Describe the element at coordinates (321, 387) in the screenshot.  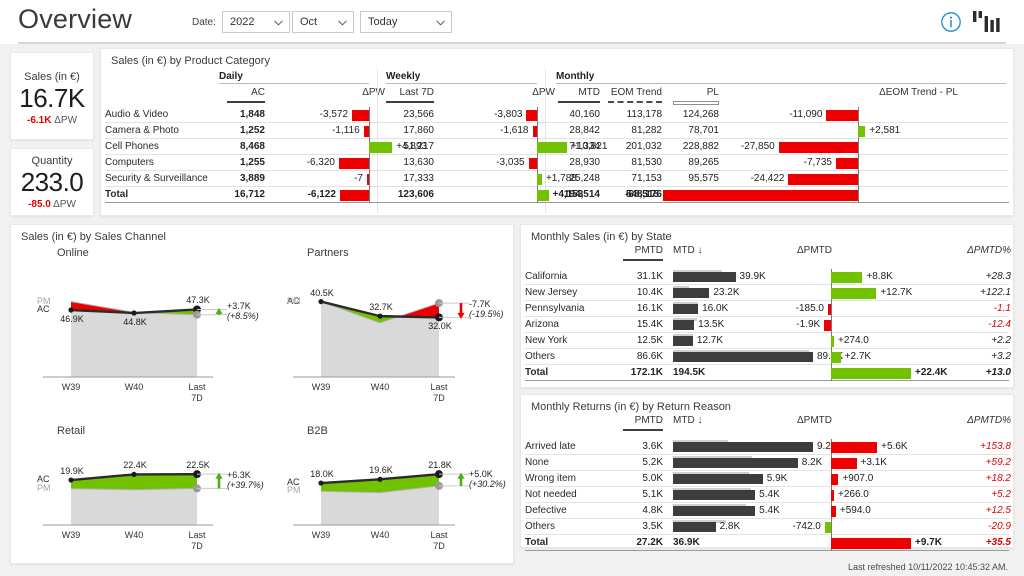
I see `x-axis-tick: W39` at that location.